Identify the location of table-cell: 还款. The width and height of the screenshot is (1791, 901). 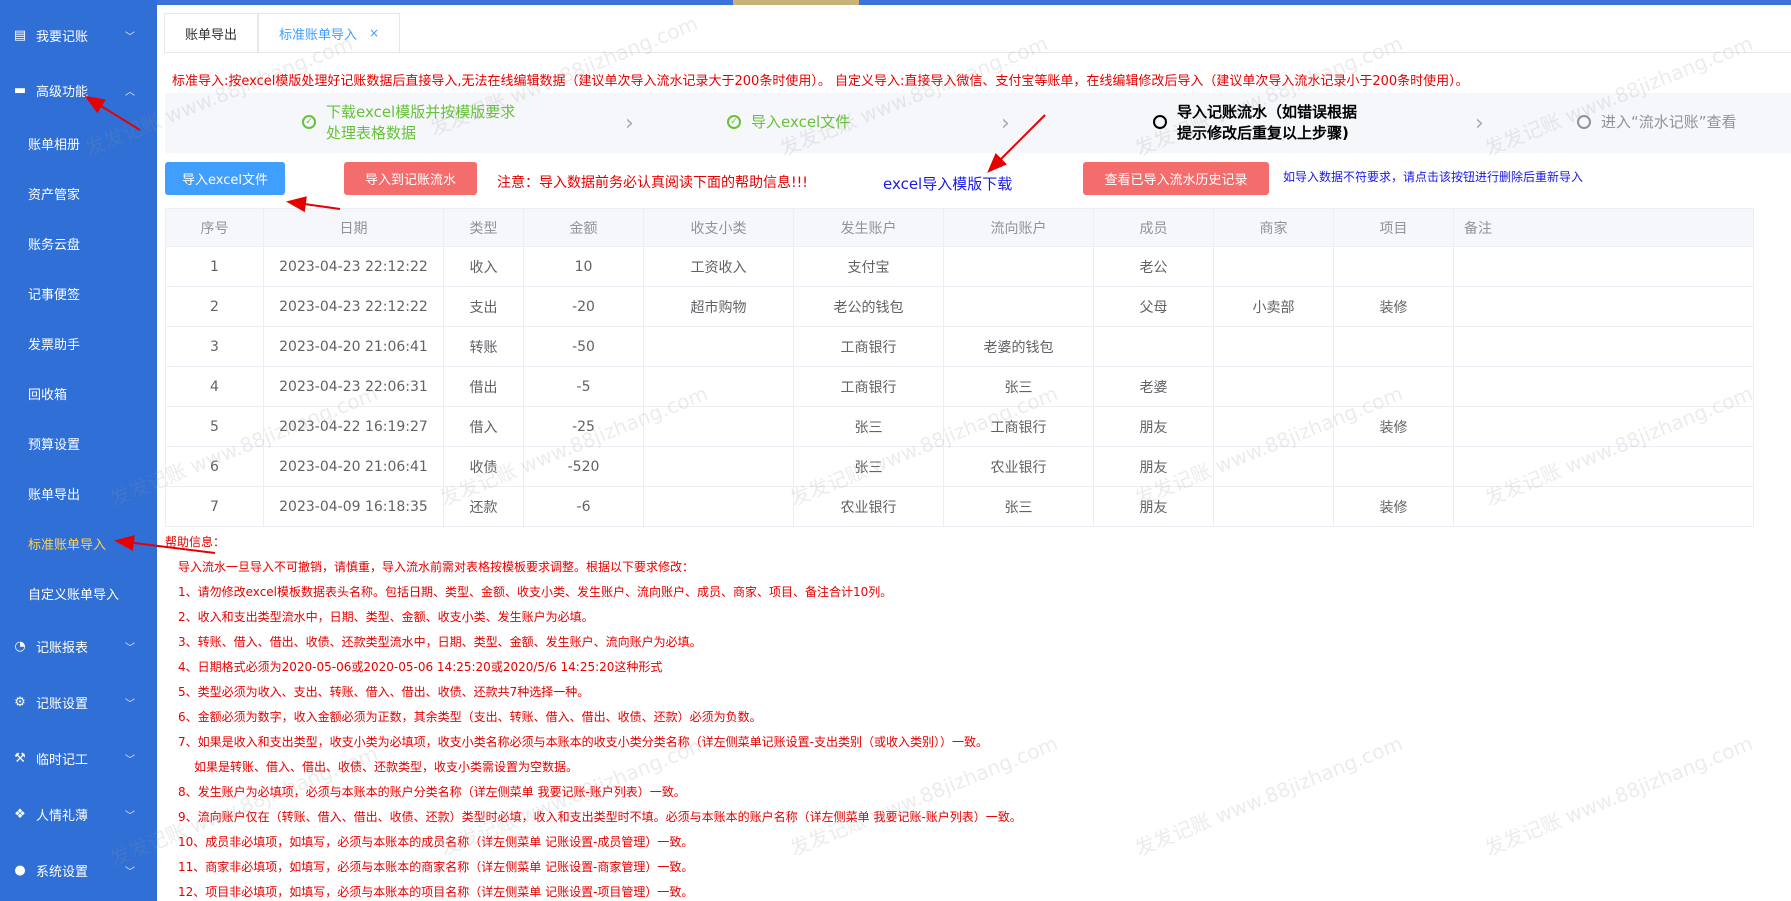
(483, 506).